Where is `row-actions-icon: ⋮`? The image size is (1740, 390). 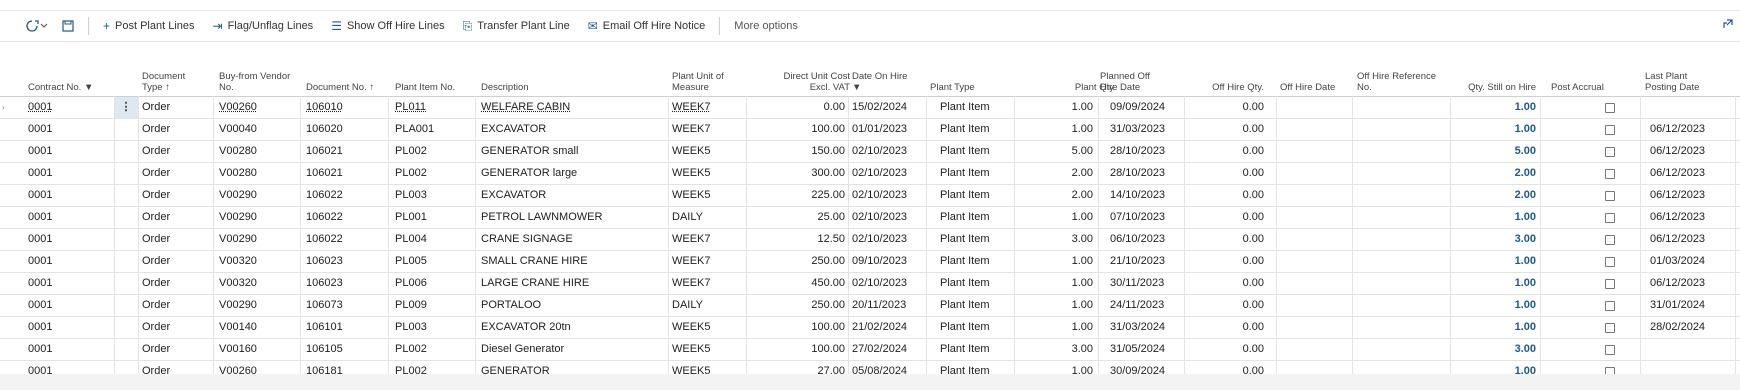
row-actions-icon: ⋮ is located at coordinates (126, 107).